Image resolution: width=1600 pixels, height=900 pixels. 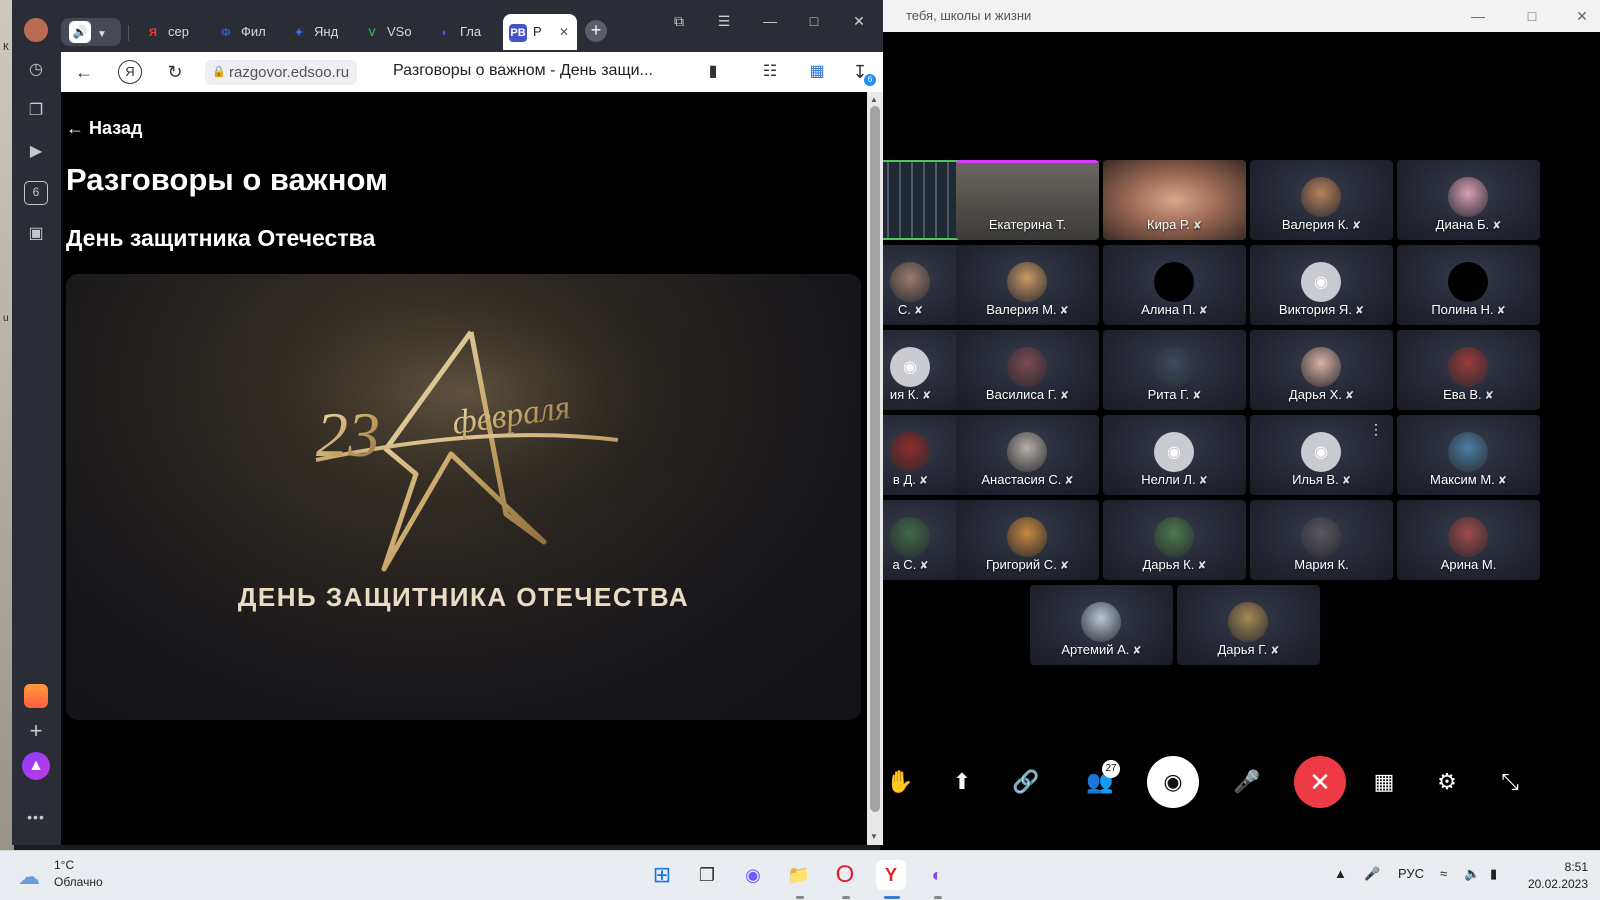 What do you see at coordinates (891, 875) in the screenshot?
I see `yandex-browser-icon: Y` at bounding box center [891, 875].